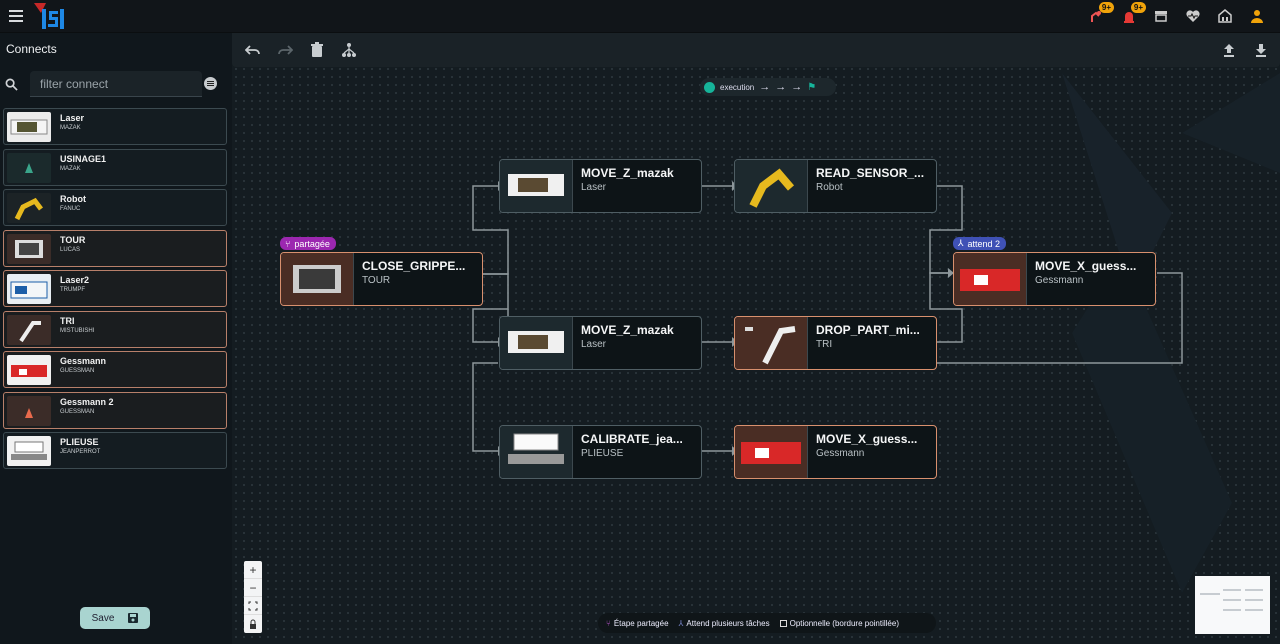  Describe the element at coordinates (253, 624) in the screenshot. I see `lock-icon` at that location.